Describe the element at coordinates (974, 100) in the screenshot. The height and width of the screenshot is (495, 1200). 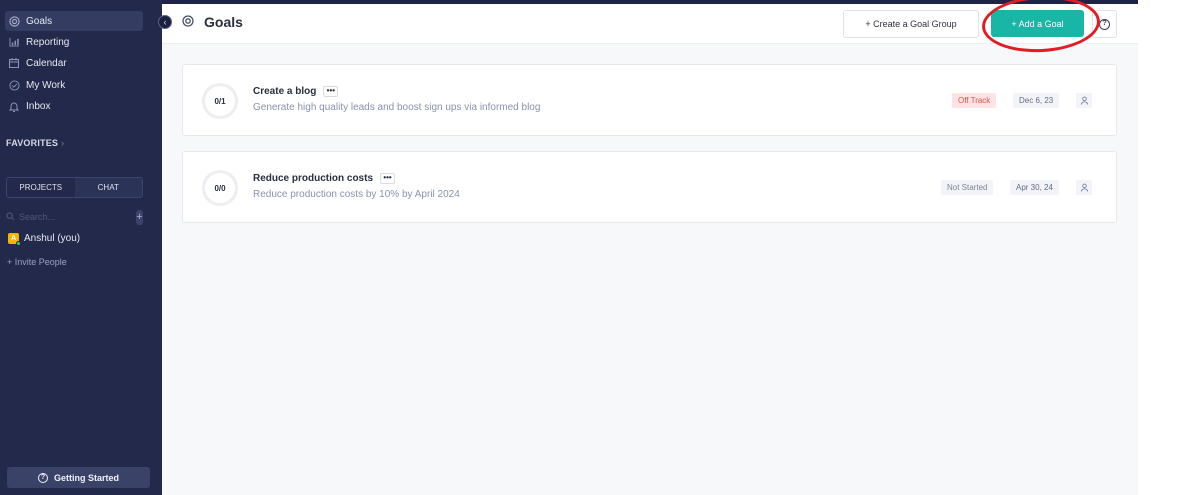
I see `status-badge: Off Track` at that location.